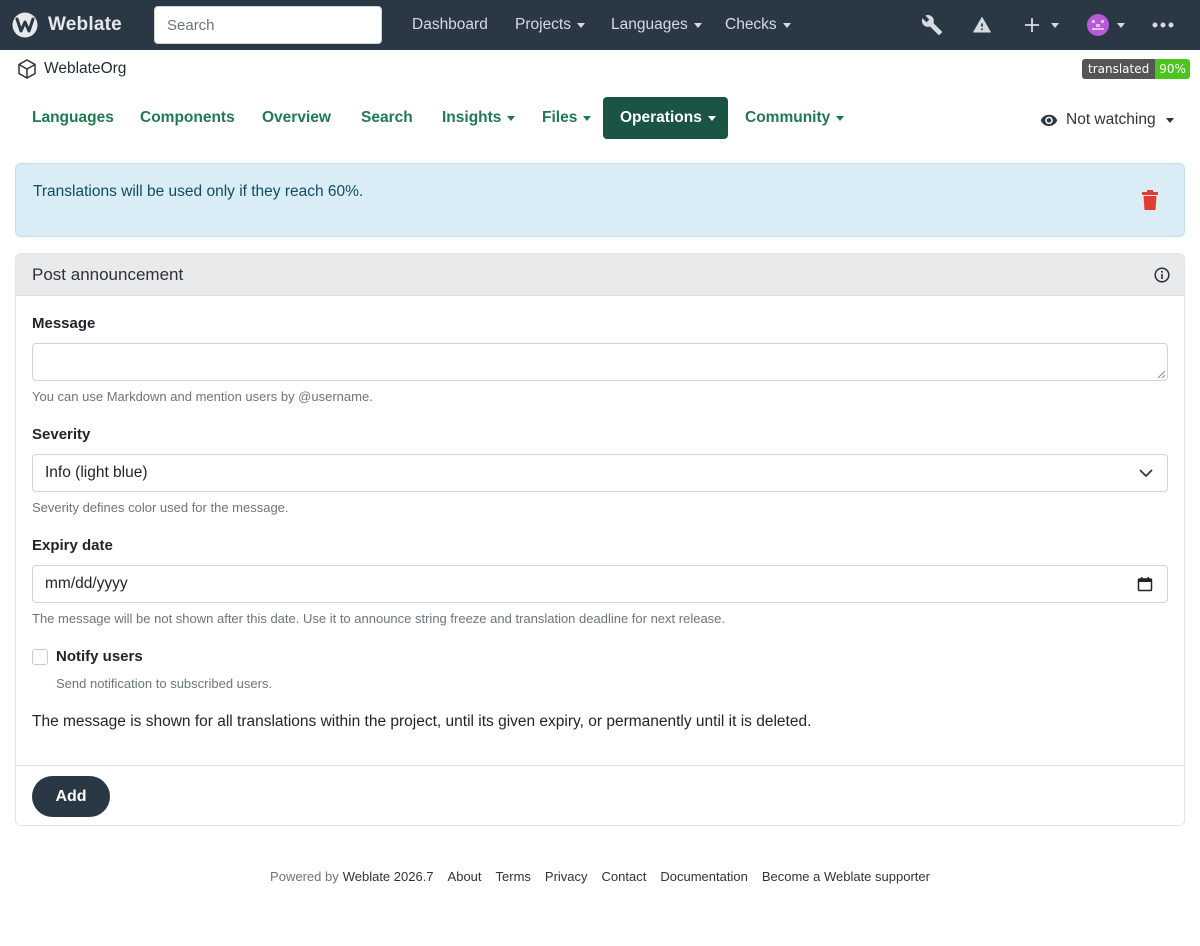 The width and height of the screenshot is (1200, 946). I want to click on brand-link: Weblate, so click(67, 25).